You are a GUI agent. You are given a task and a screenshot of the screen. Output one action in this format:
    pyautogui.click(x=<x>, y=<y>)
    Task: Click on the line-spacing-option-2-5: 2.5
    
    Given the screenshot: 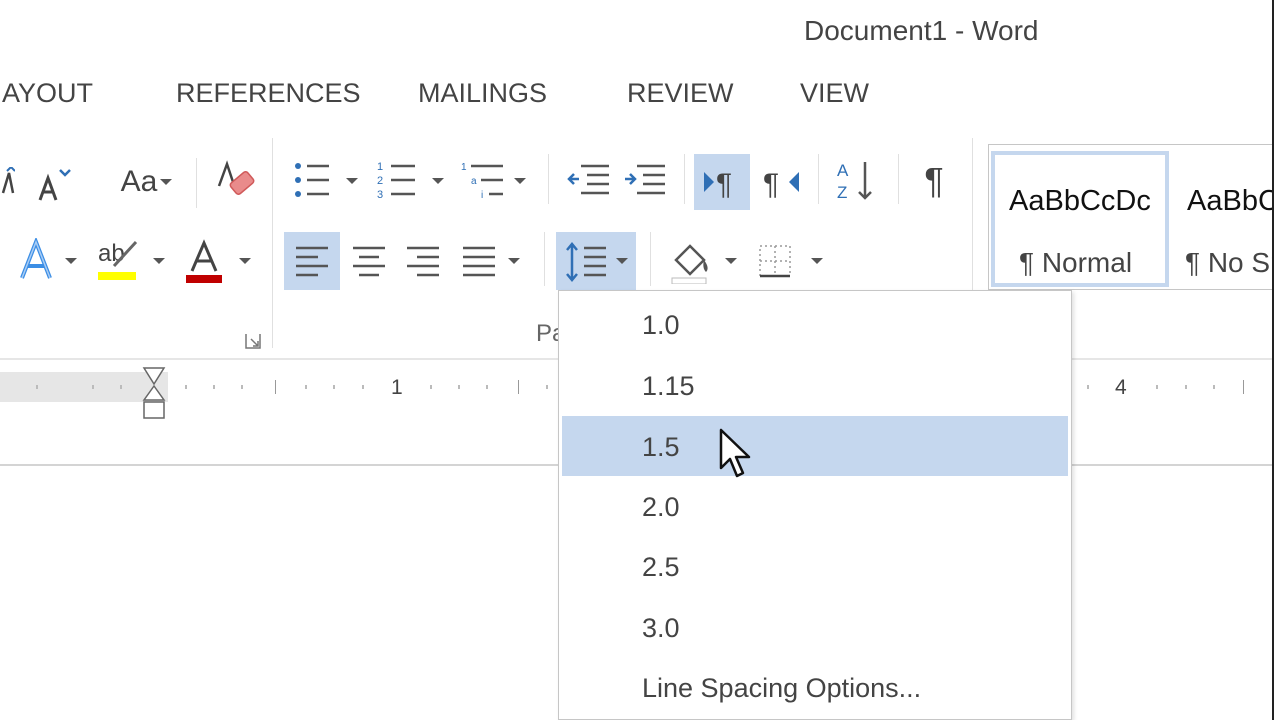 What is the action you would take?
    pyautogui.click(x=815, y=566)
    